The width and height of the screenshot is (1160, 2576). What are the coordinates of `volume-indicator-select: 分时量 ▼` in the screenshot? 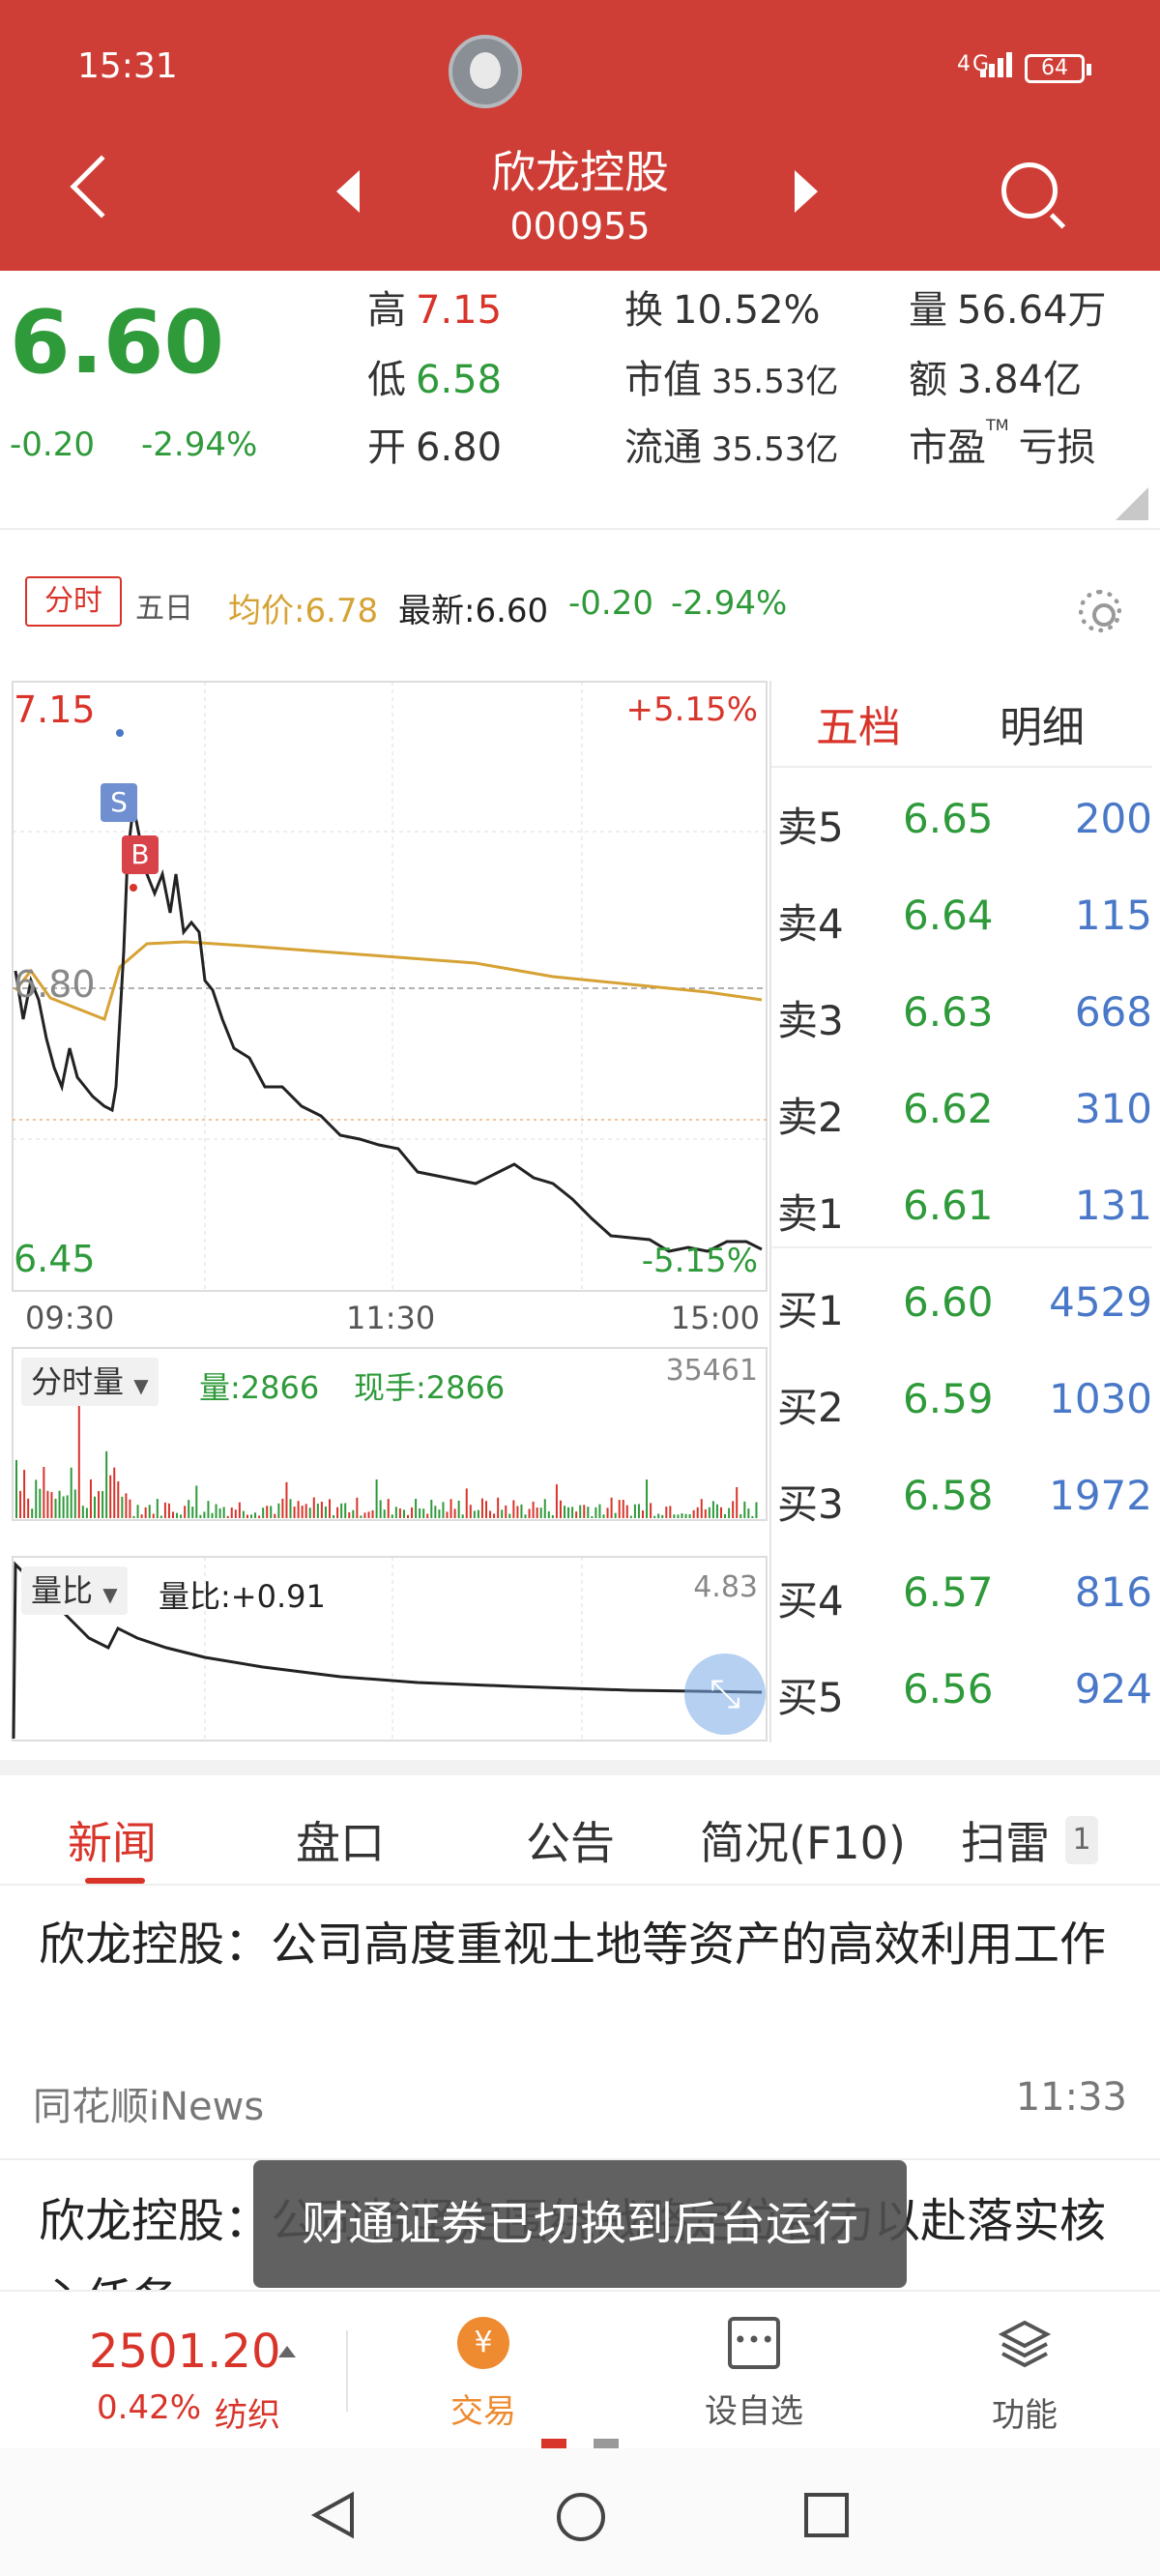 It's located at (90, 1382).